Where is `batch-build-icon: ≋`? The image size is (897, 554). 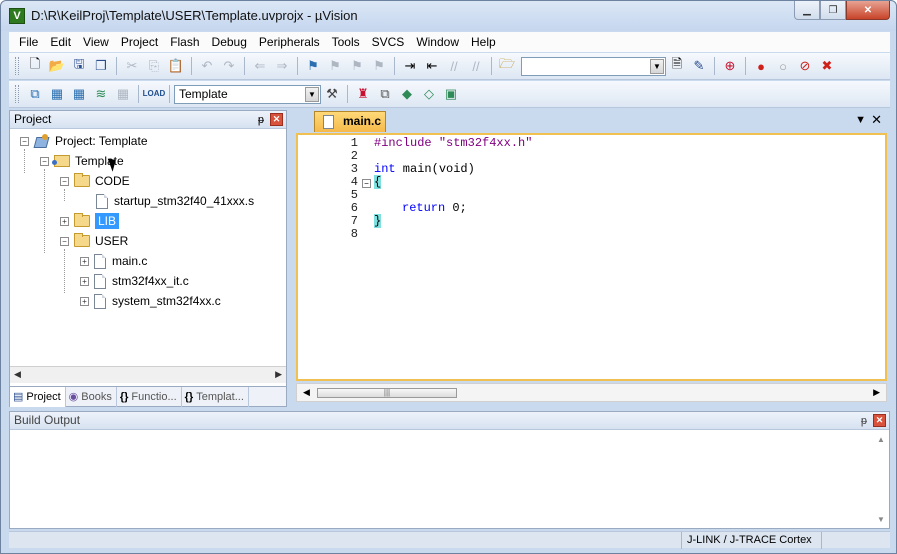
batch-build-icon: ≋ is located at coordinates (101, 94).